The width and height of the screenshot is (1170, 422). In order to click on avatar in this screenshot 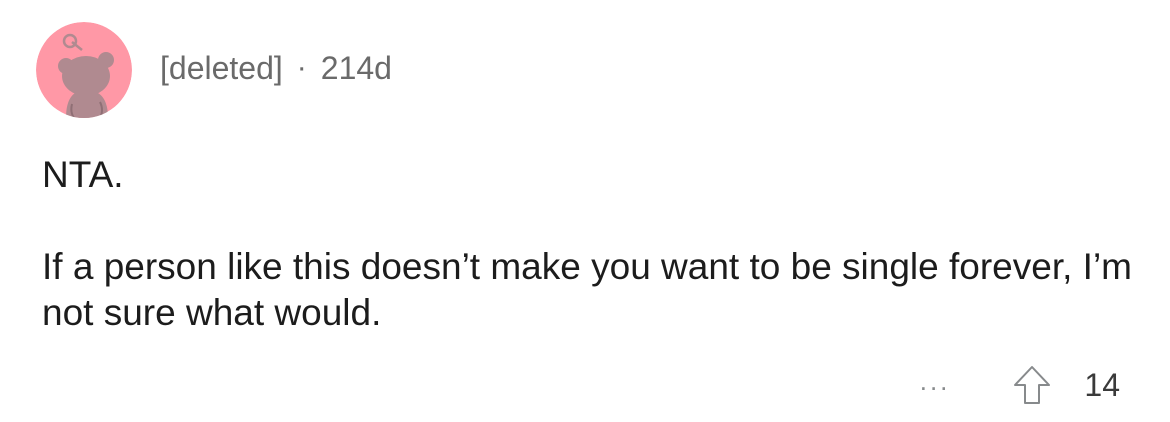, I will do `click(84, 70)`.